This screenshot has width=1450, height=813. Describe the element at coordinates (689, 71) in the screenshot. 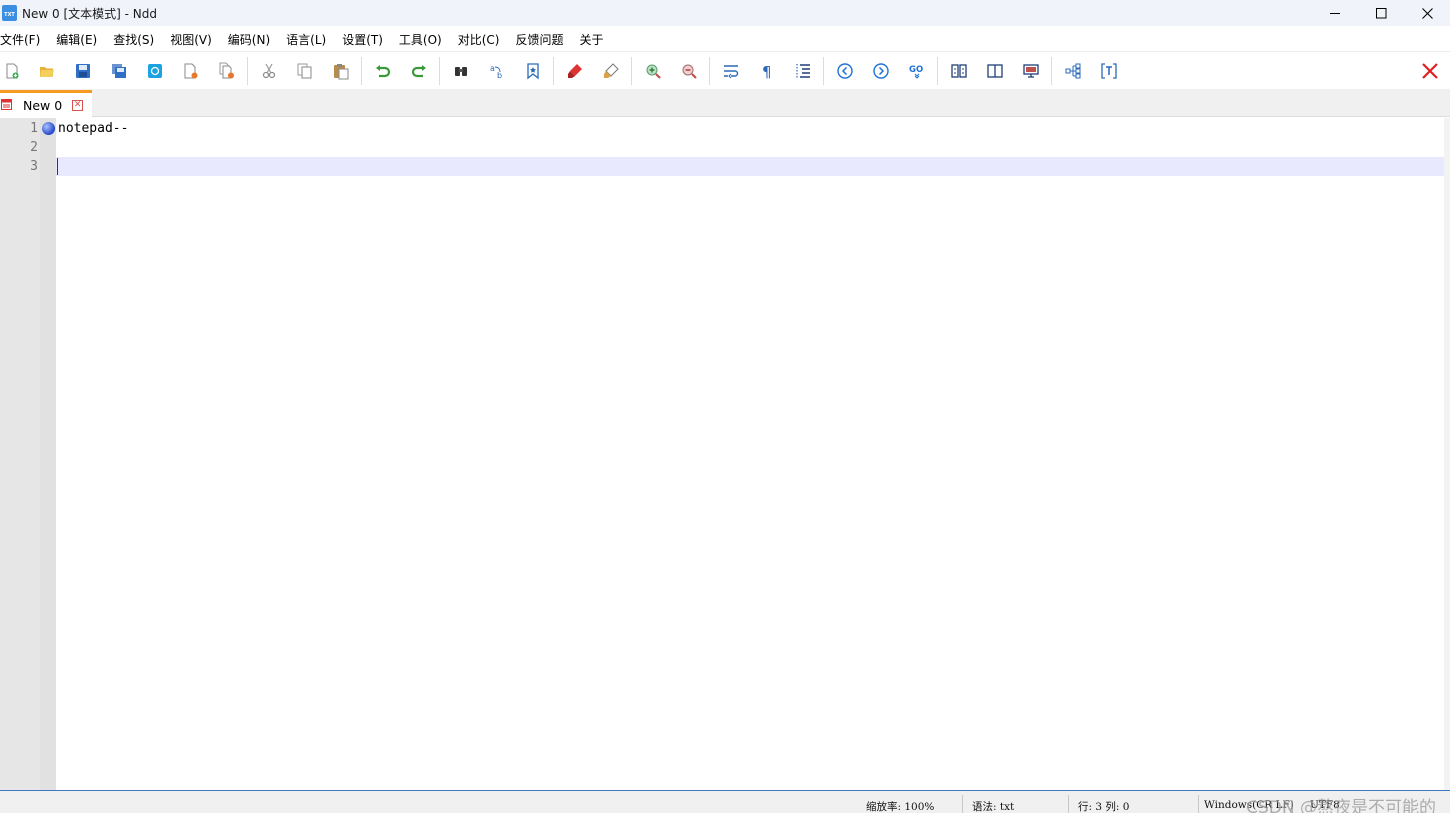

I see `zoom-out-button` at that location.